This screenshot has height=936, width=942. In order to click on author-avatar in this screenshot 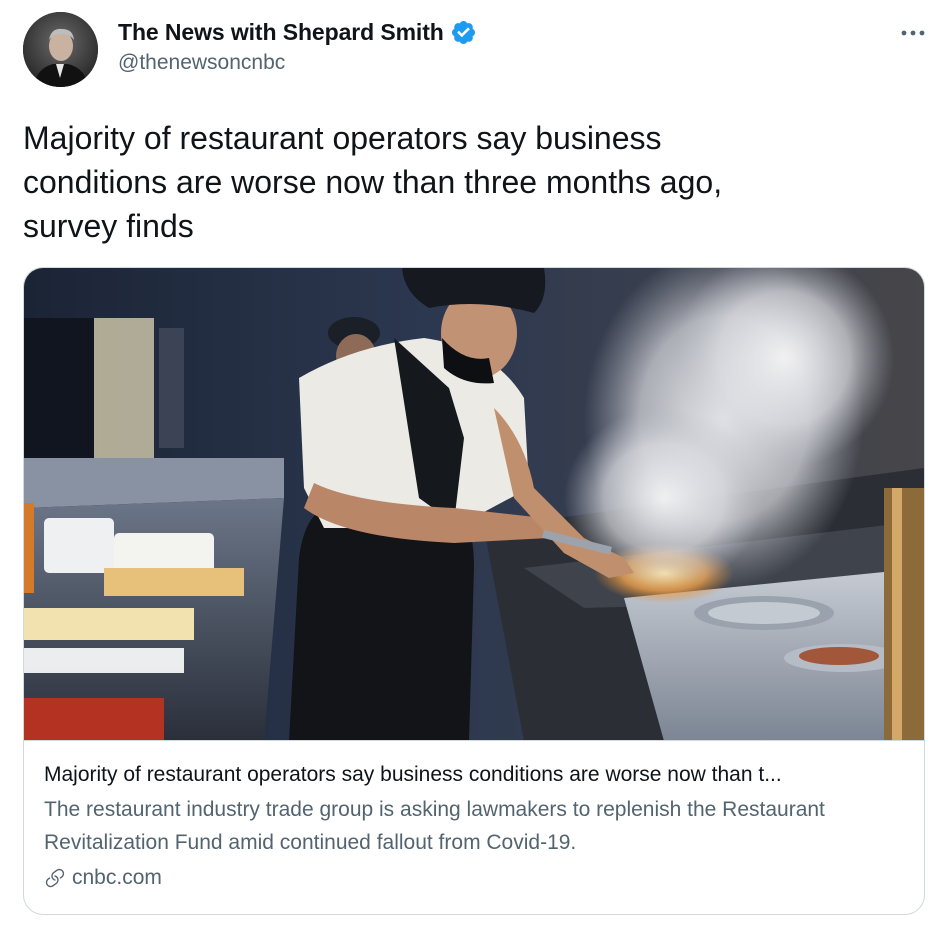, I will do `click(60, 49)`.